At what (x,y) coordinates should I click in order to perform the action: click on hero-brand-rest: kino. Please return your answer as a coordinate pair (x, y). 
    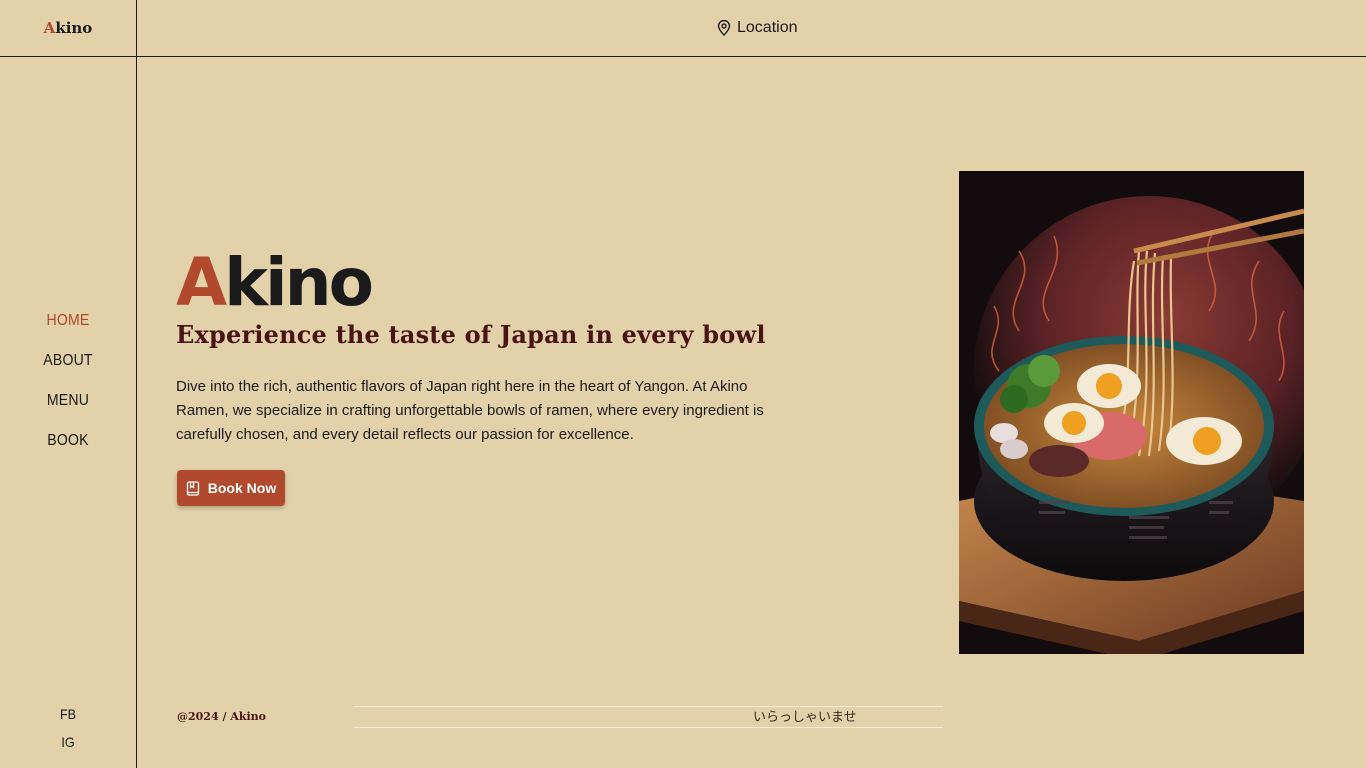
    Looking at the image, I should click on (299, 282).